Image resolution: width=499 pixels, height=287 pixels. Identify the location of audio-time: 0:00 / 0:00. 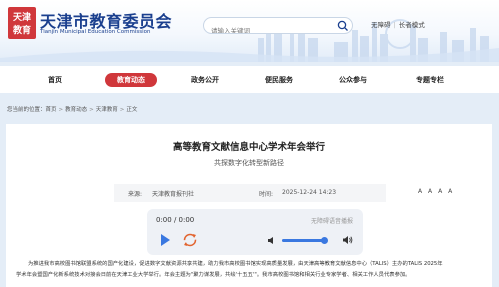
(175, 220).